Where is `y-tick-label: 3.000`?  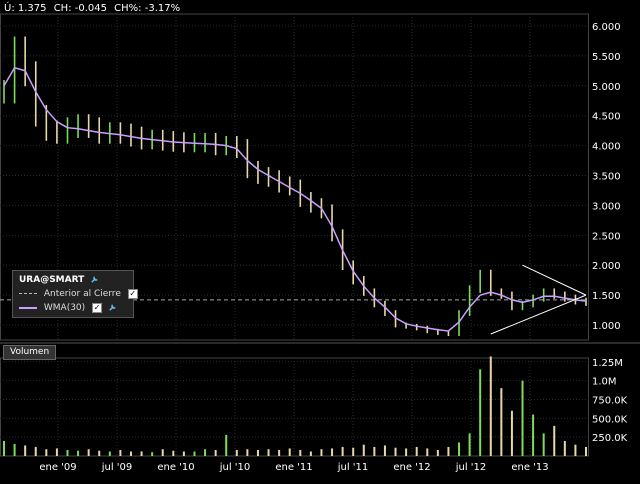 y-tick-label: 3.000 is located at coordinates (606, 206).